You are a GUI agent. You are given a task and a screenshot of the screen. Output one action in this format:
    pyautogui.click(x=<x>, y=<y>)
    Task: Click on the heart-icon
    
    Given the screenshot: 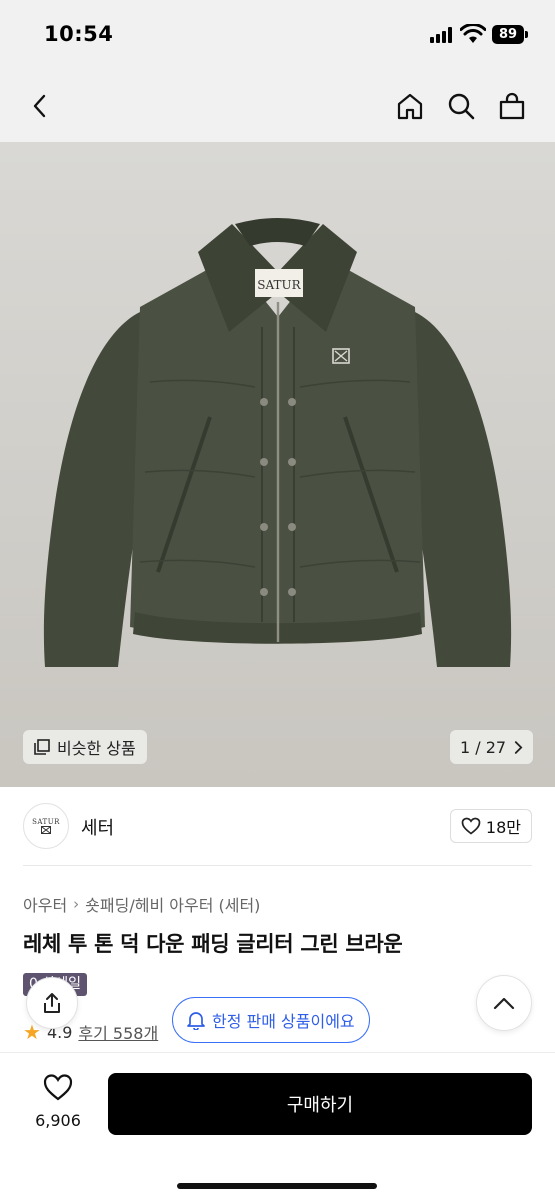 What is the action you would take?
    pyautogui.click(x=58, y=1087)
    